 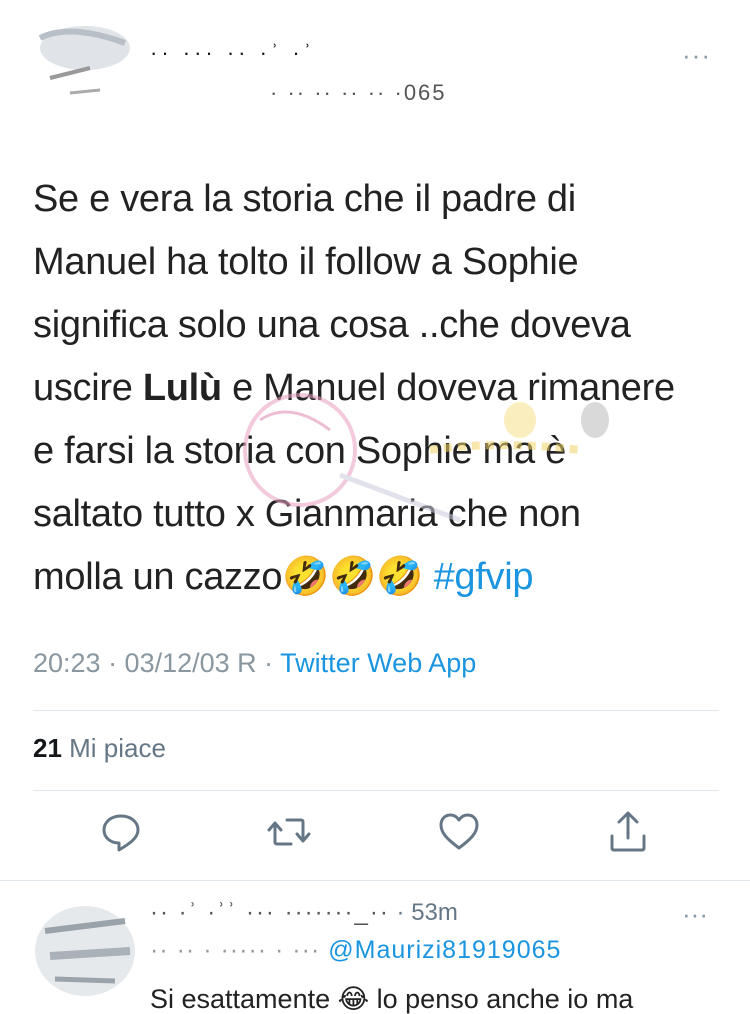 I want to click on laughing-emoji: 🤣🤣🤣, so click(x=353, y=577).